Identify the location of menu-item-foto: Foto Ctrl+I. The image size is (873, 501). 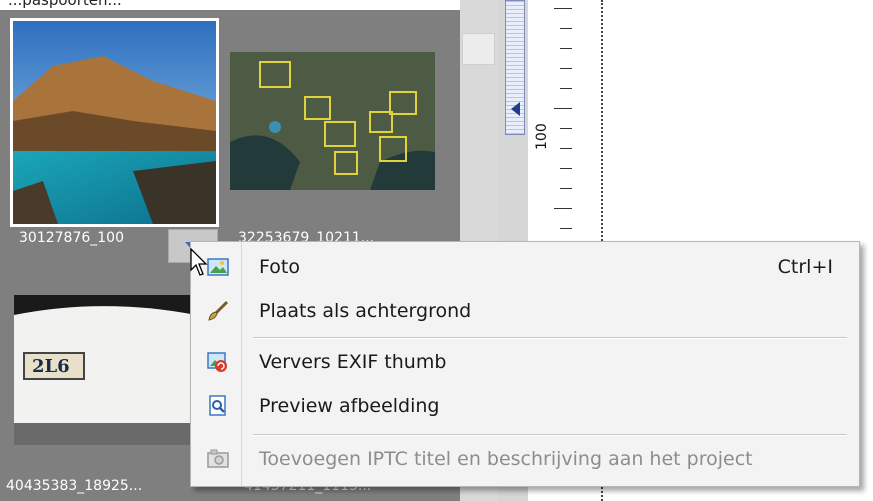
(525, 267).